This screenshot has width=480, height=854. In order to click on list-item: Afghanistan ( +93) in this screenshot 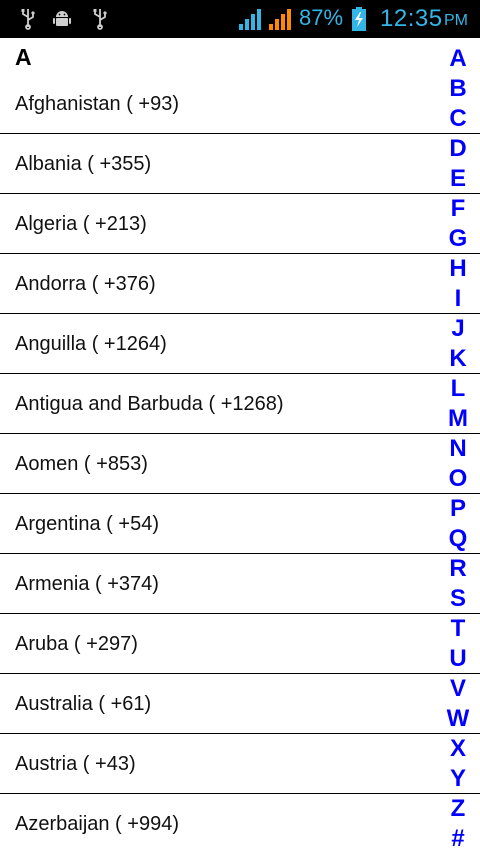, I will do `click(240, 104)`.